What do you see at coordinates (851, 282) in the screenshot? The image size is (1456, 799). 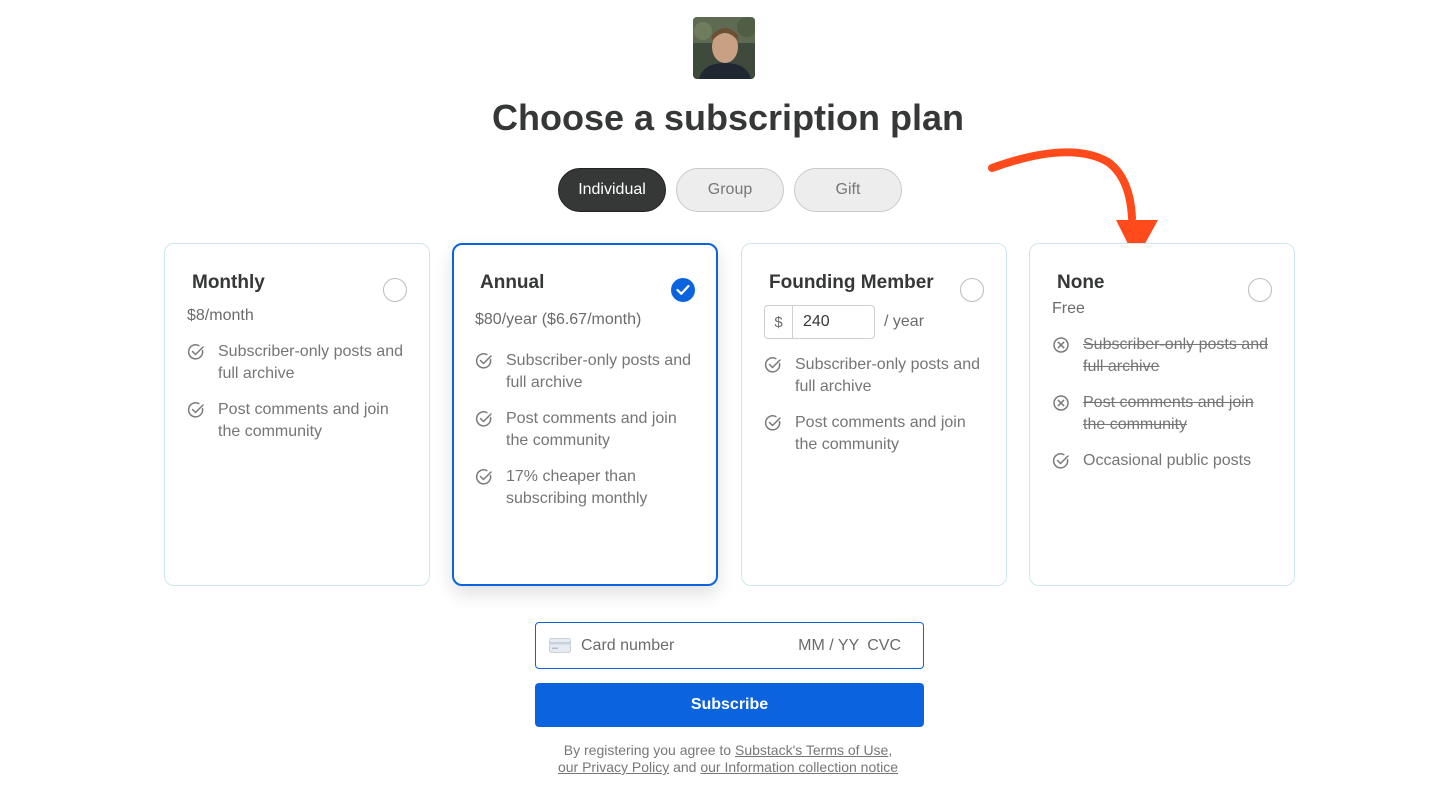 I see `plan-name: Founding Member` at bounding box center [851, 282].